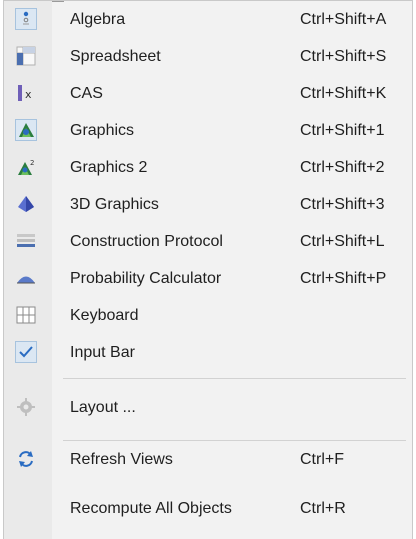  Describe the element at coordinates (343, 278) in the screenshot. I see `menu-item-shortcut: Ctrl+Shift+P` at that location.